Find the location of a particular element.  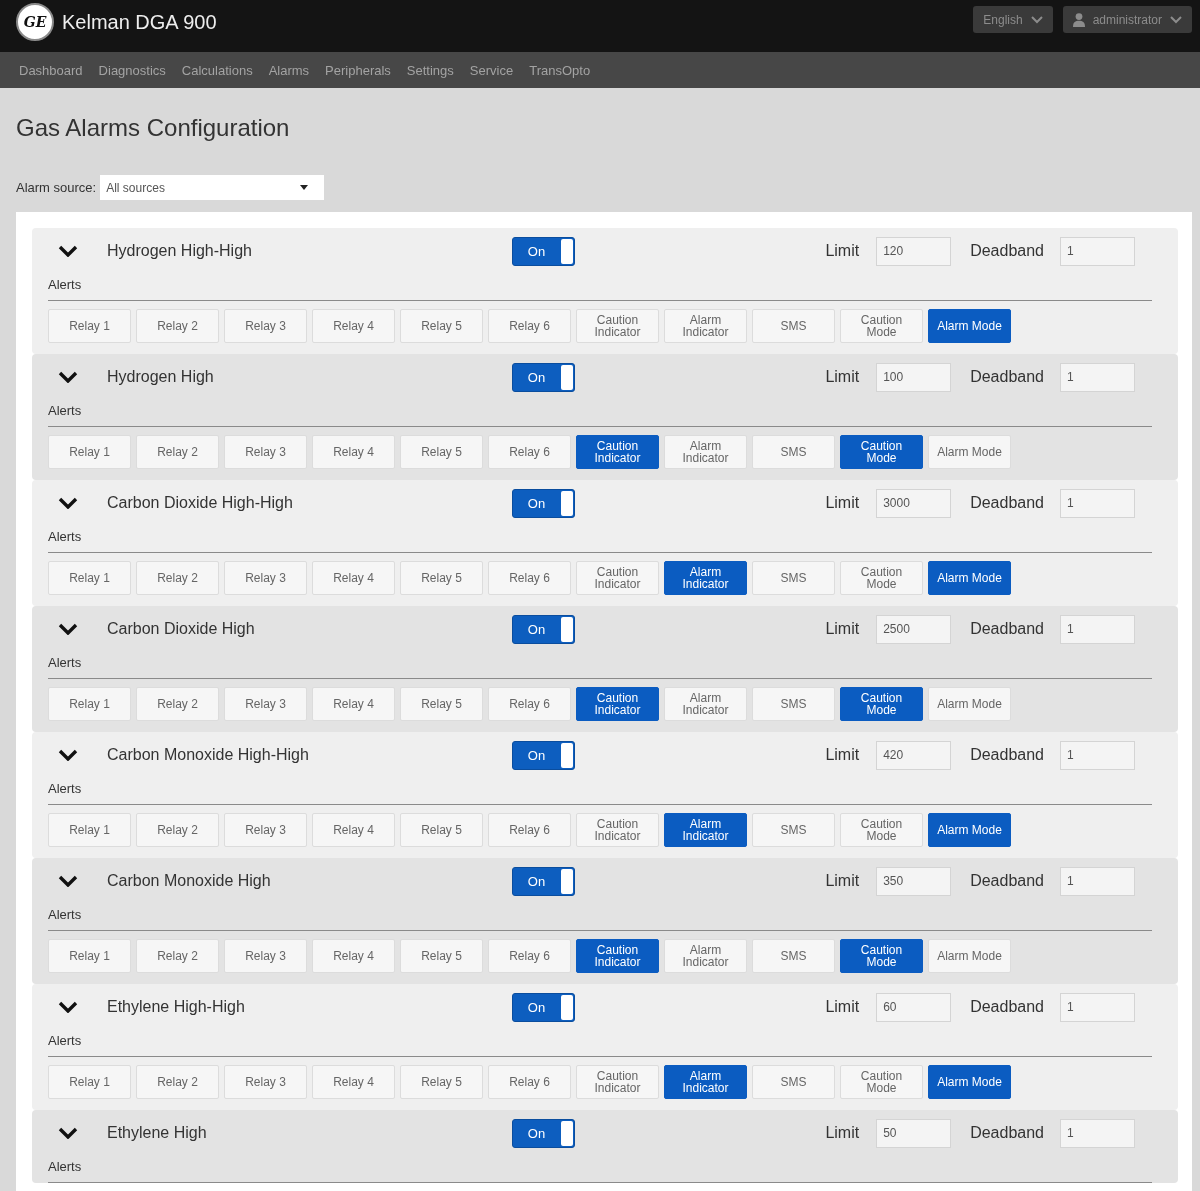

nav-link: Service is located at coordinates (491, 70).